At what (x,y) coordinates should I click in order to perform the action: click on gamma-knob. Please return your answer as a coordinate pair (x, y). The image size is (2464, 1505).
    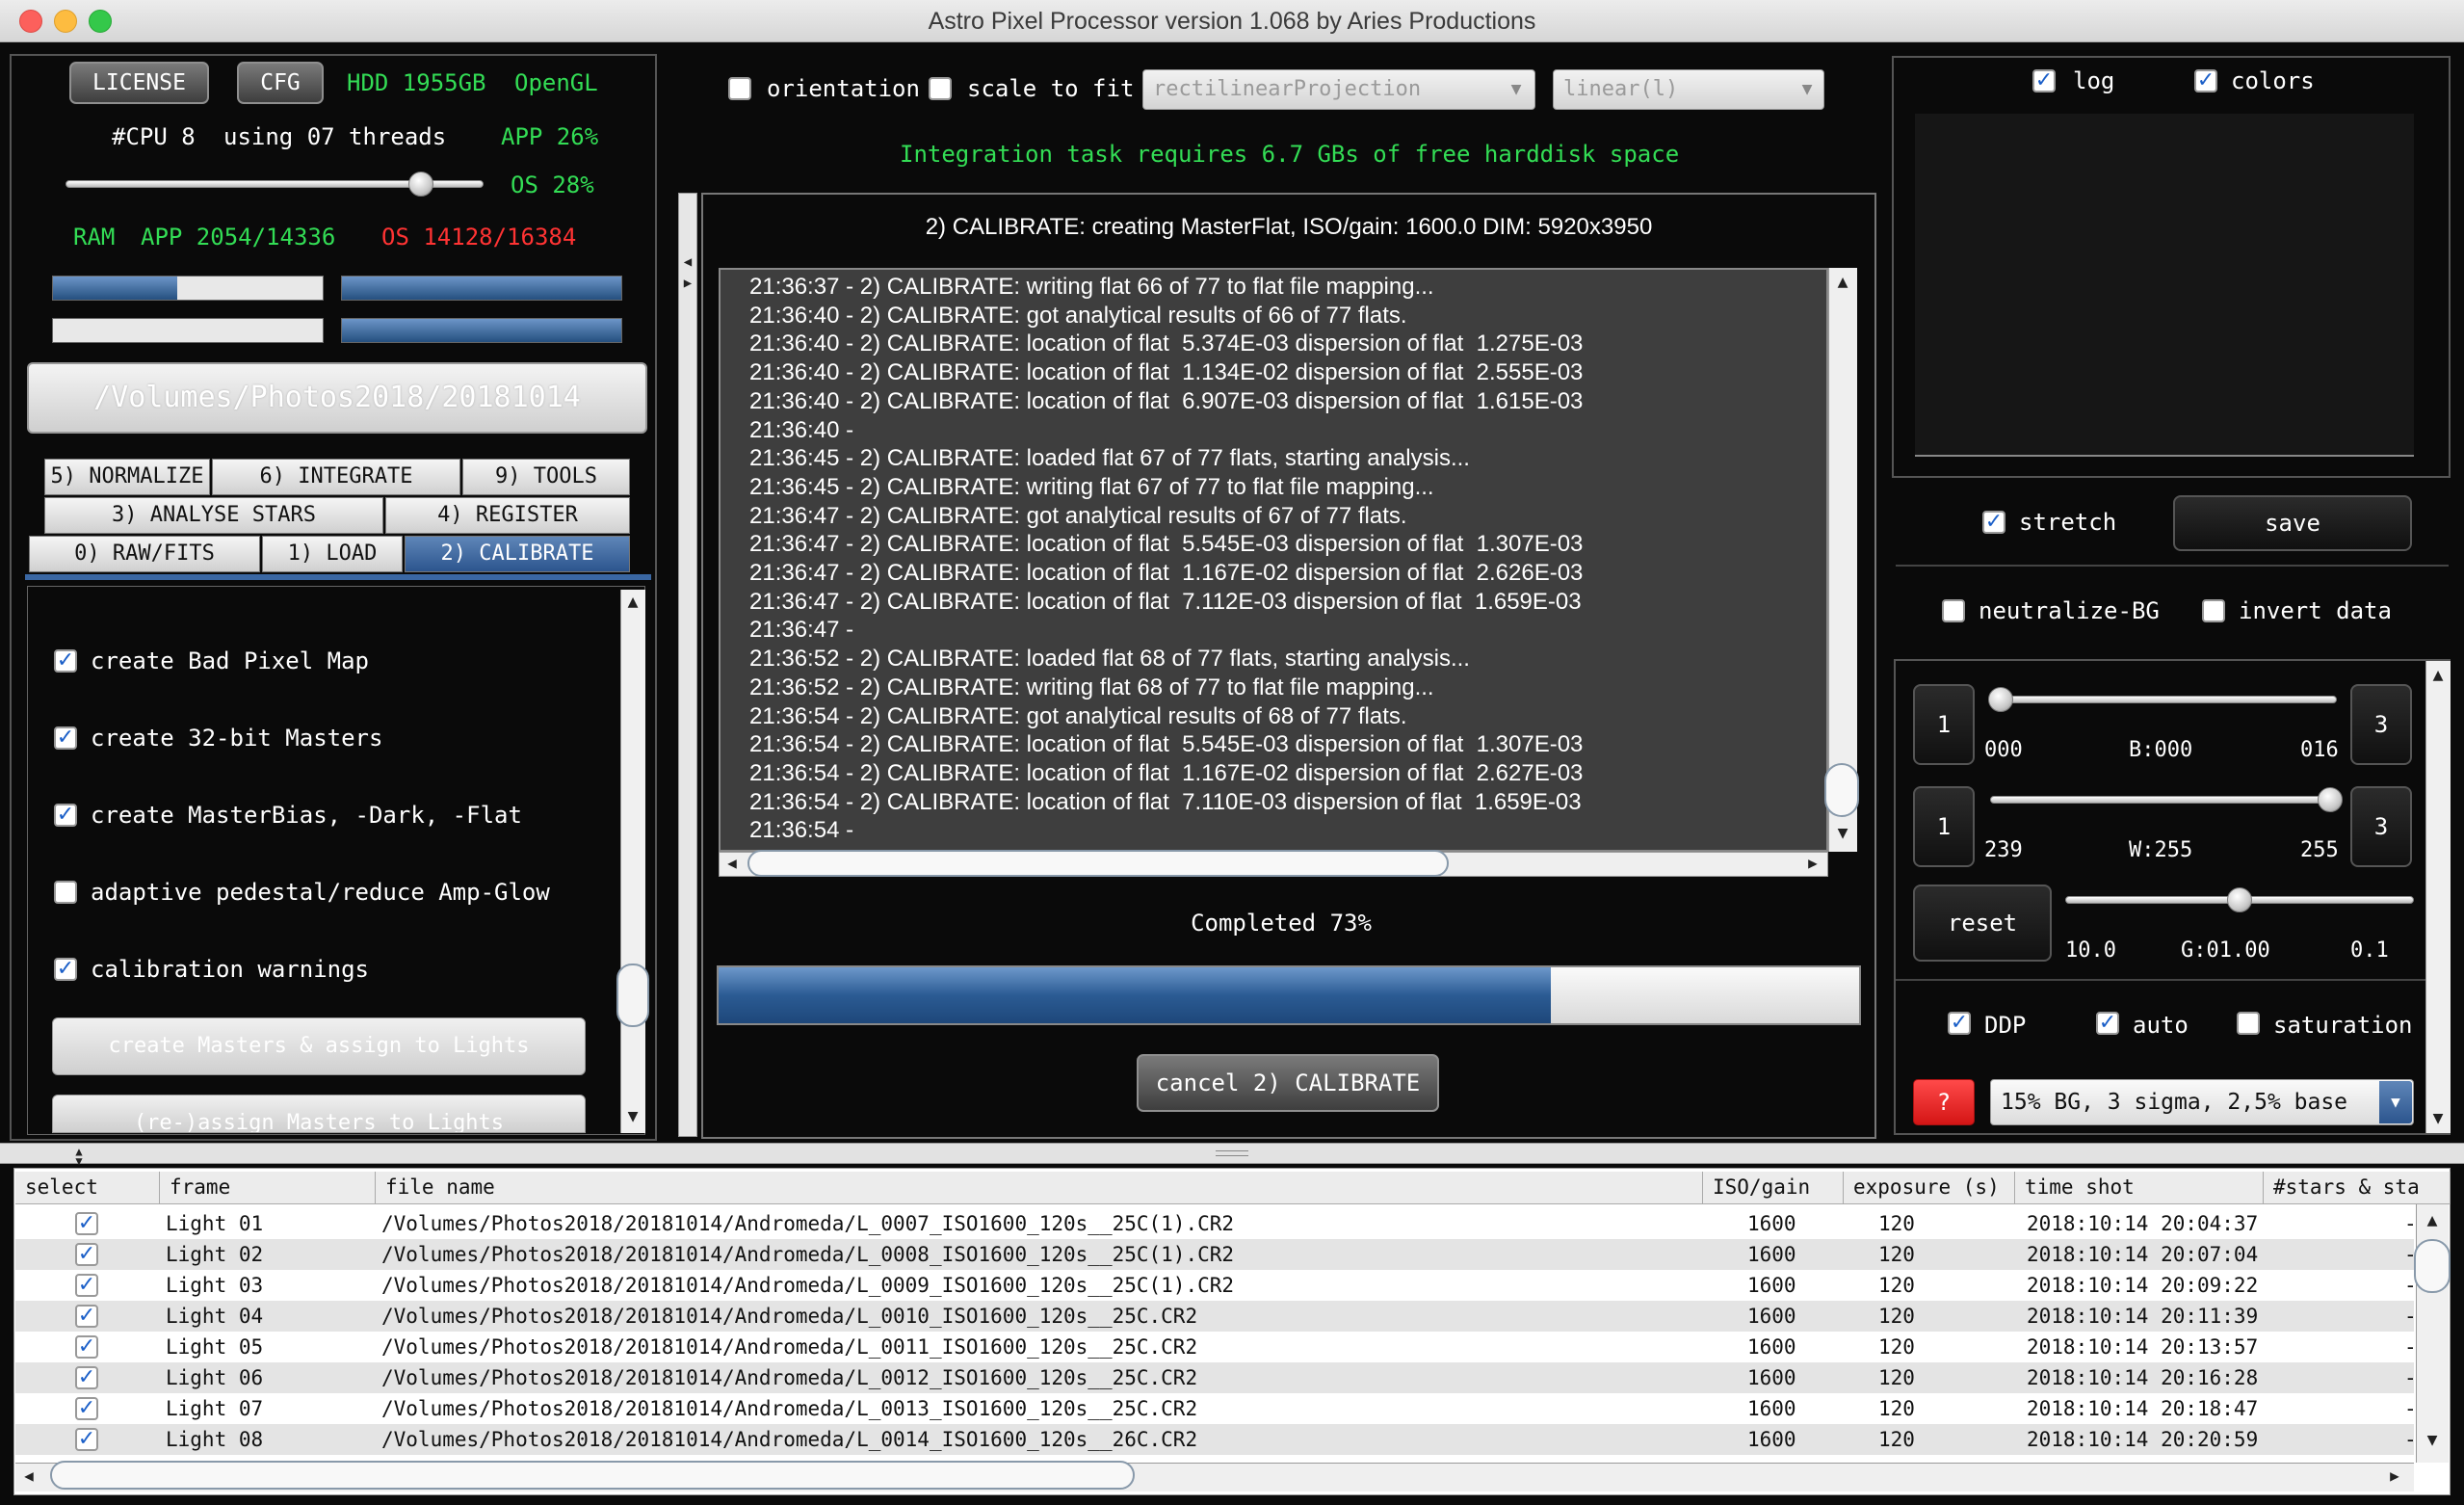
    Looking at the image, I should click on (2239, 900).